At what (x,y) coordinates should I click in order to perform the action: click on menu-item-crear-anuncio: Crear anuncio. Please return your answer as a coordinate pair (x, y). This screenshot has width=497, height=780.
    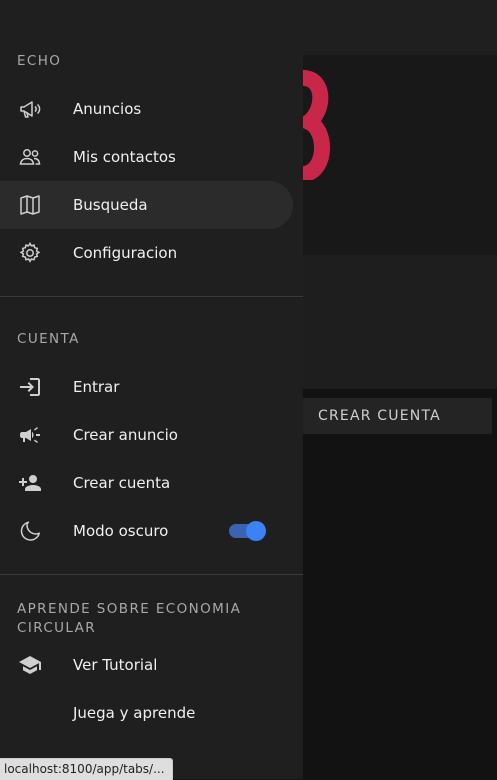
    Looking at the image, I should click on (146, 435).